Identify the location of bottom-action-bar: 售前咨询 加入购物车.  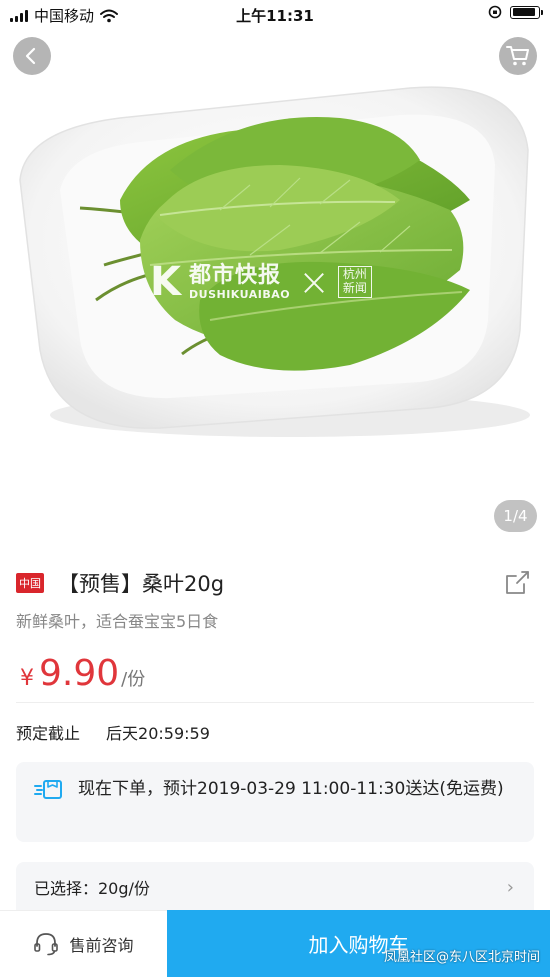
(275, 943).